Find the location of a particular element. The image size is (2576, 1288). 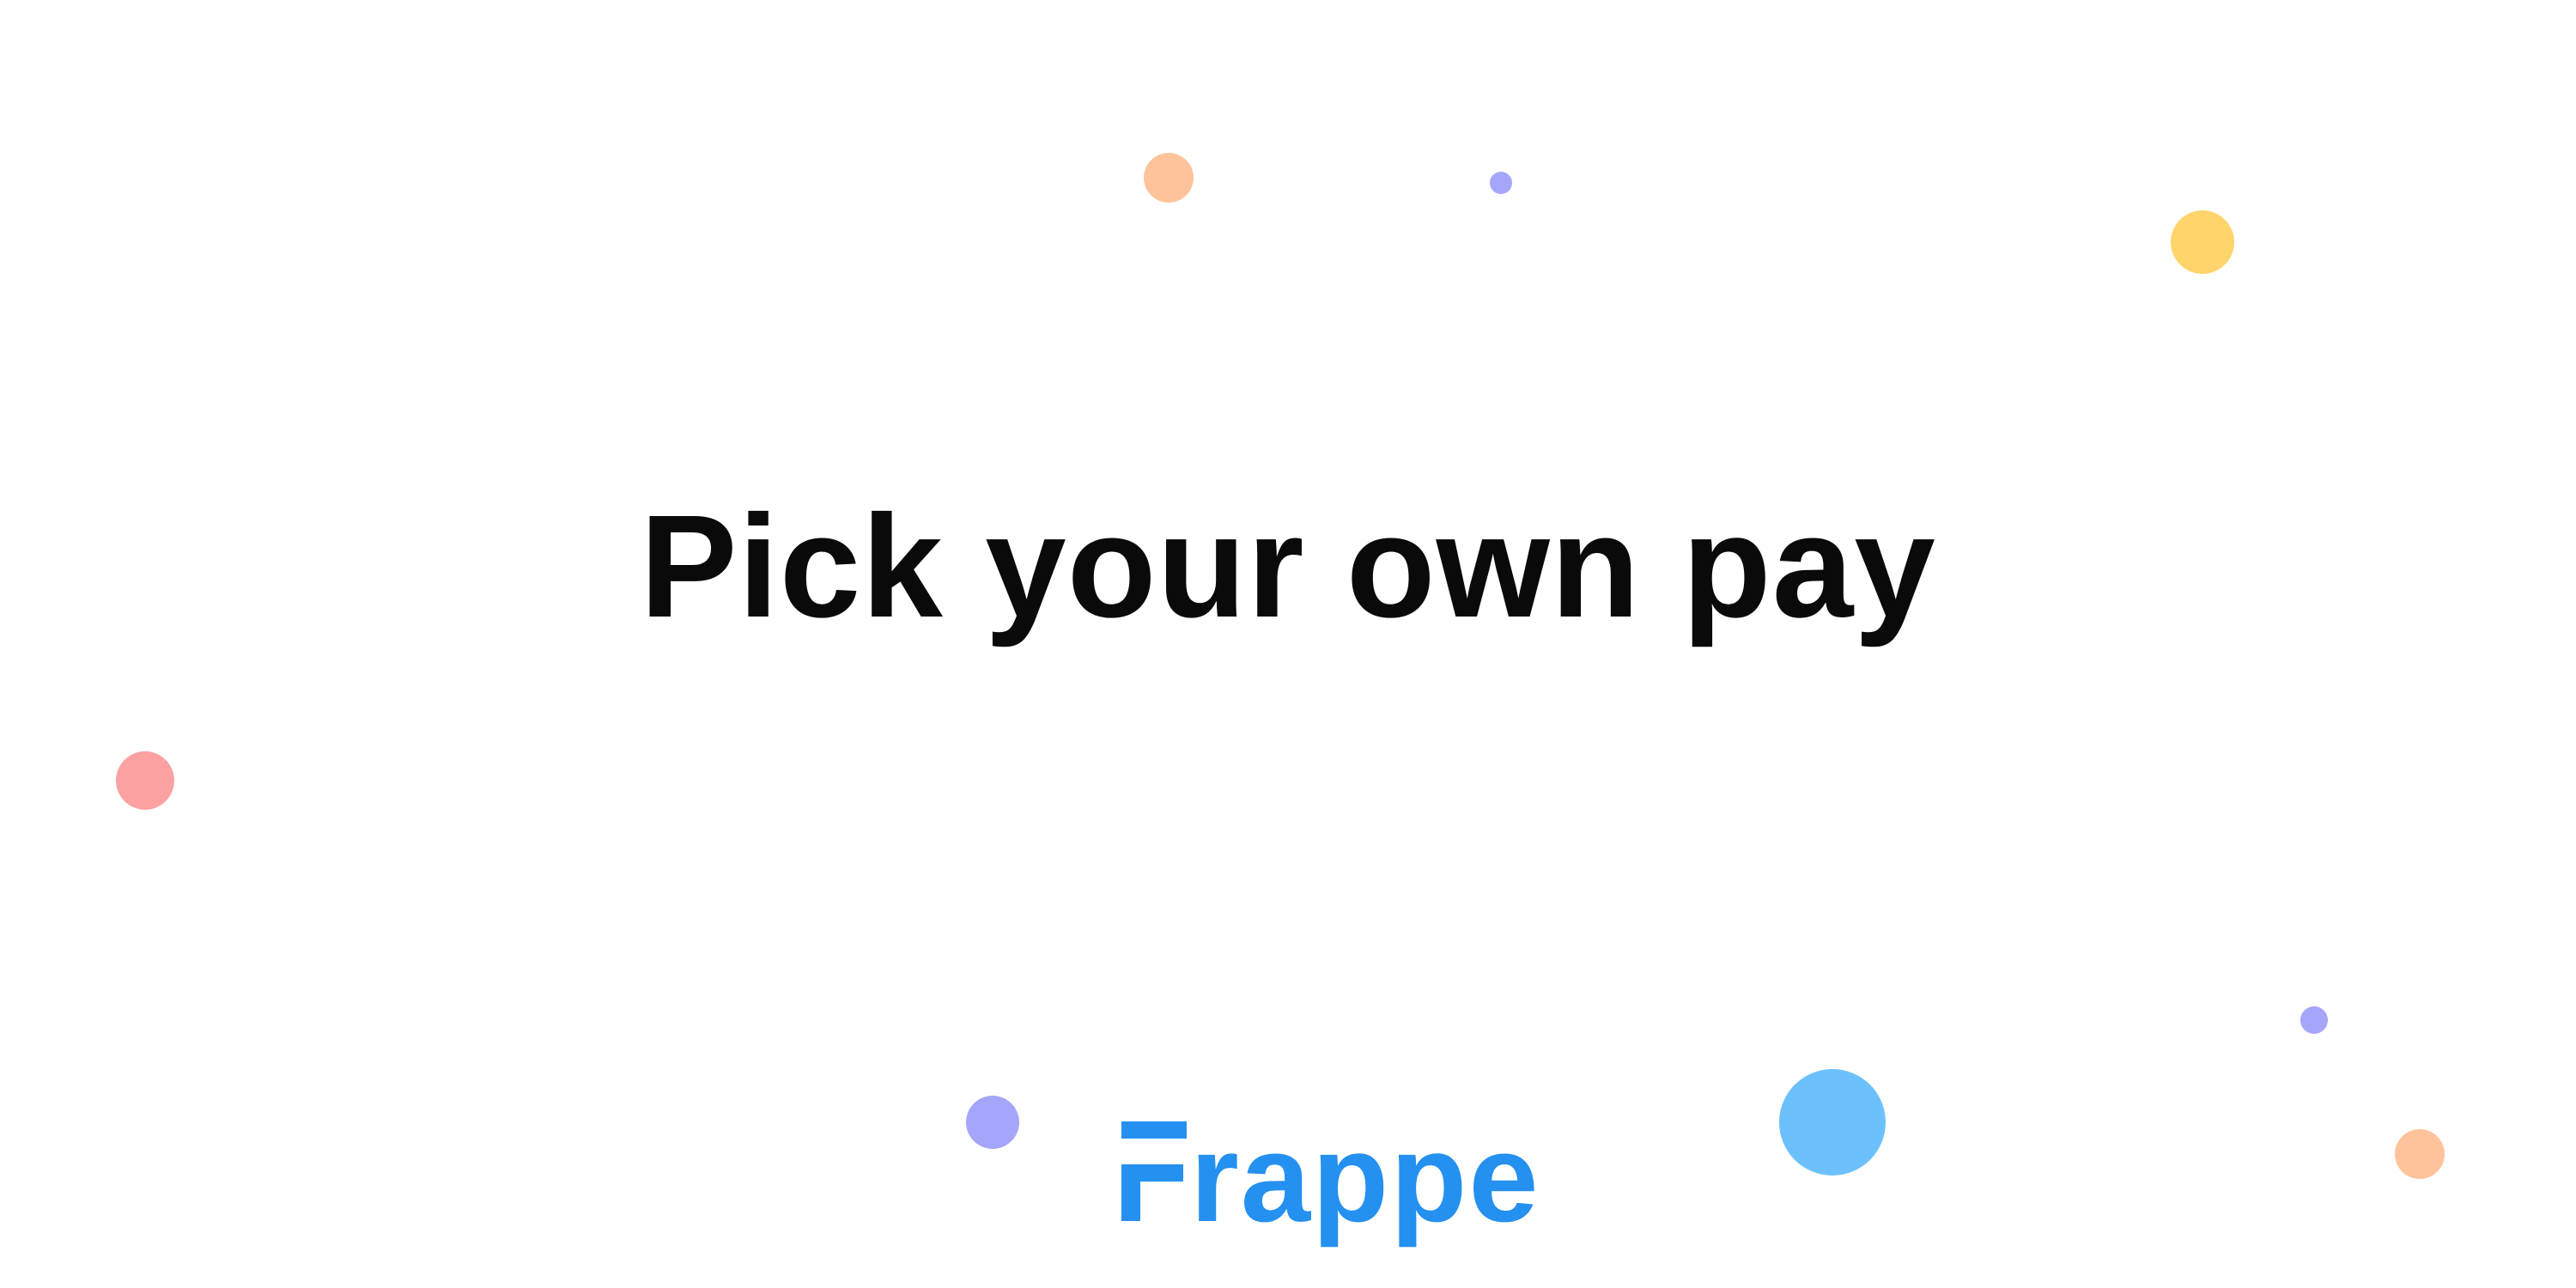

decorative-dot-lavender-bottom-right is located at coordinates (2314, 1020).